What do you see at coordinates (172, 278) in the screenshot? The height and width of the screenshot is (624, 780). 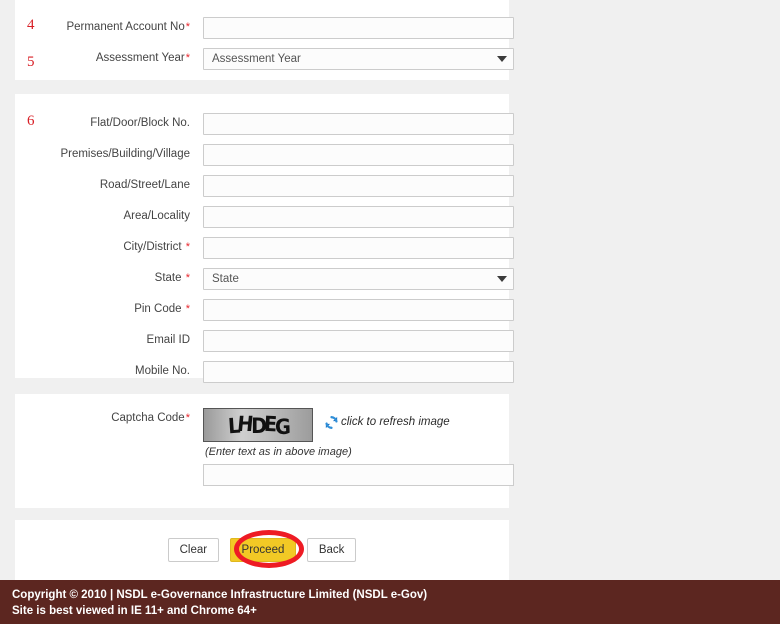 I see `label-state: State *` at bounding box center [172, 278].